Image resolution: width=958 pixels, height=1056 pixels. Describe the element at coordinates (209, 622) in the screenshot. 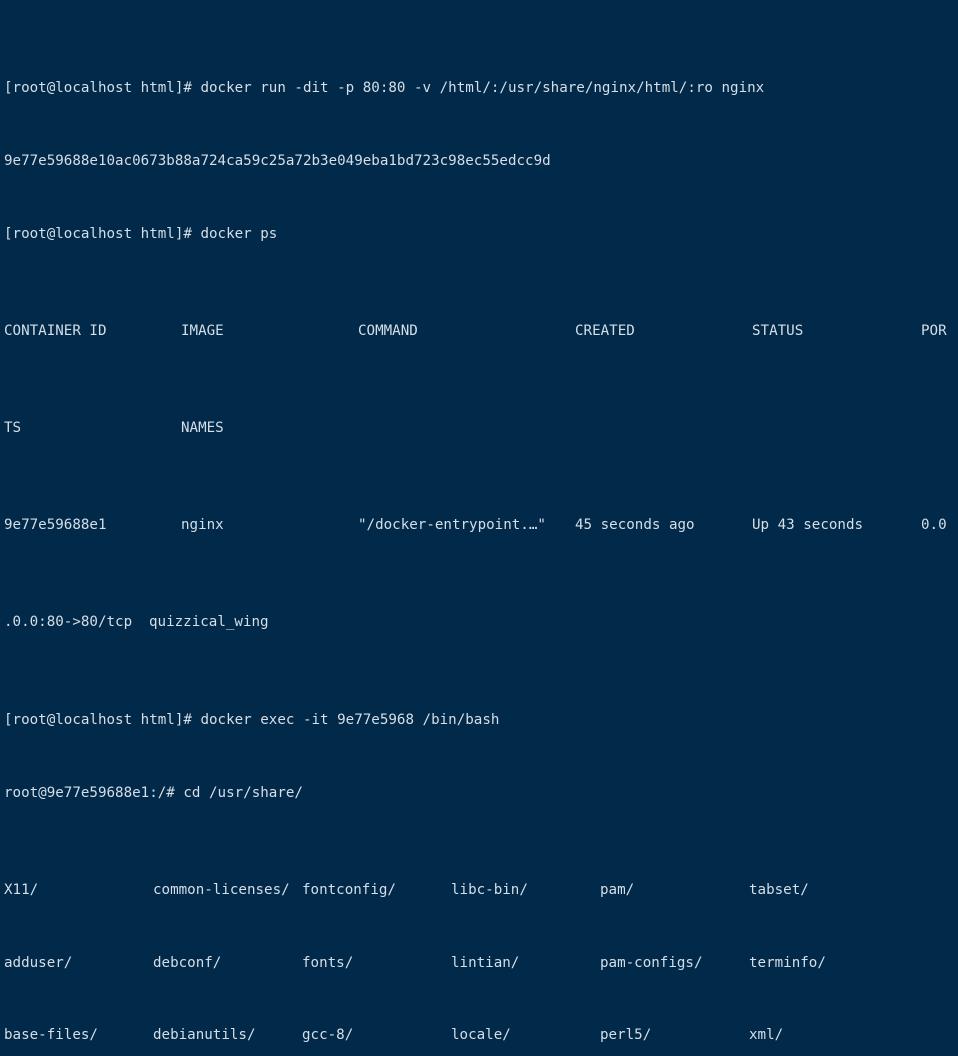

I see `ps-cell-names: quizzical_wing` at that location.